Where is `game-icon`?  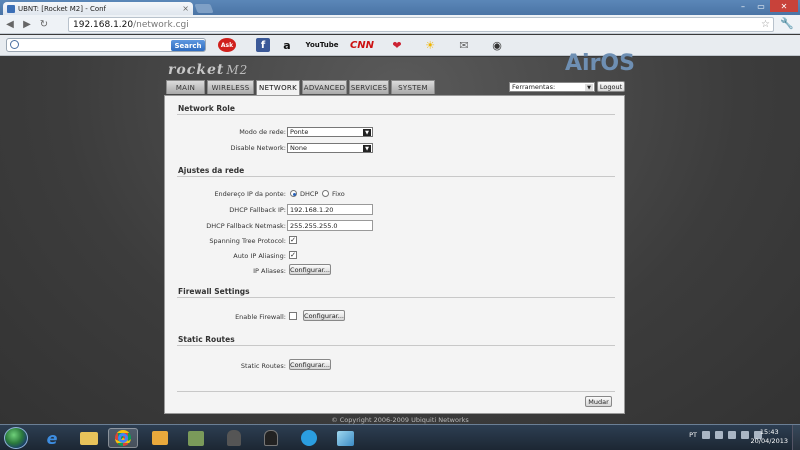 game-icon is located at coordinates (196, 438).